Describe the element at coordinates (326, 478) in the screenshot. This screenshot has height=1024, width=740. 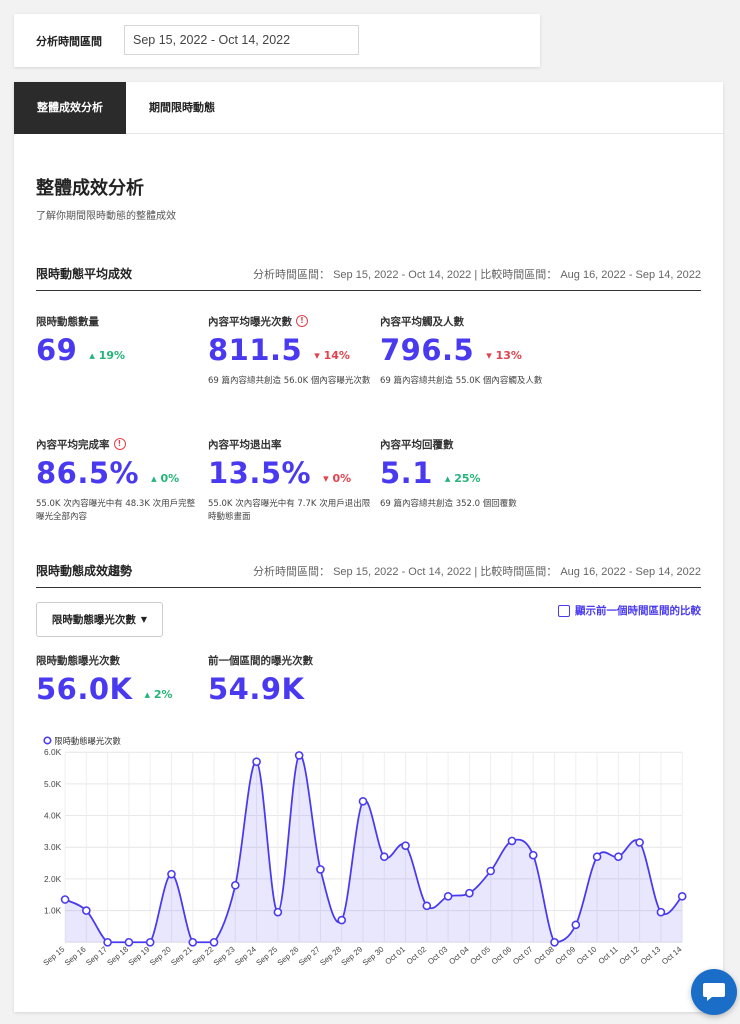
I see `caret-down-icon: ▾` at that location.